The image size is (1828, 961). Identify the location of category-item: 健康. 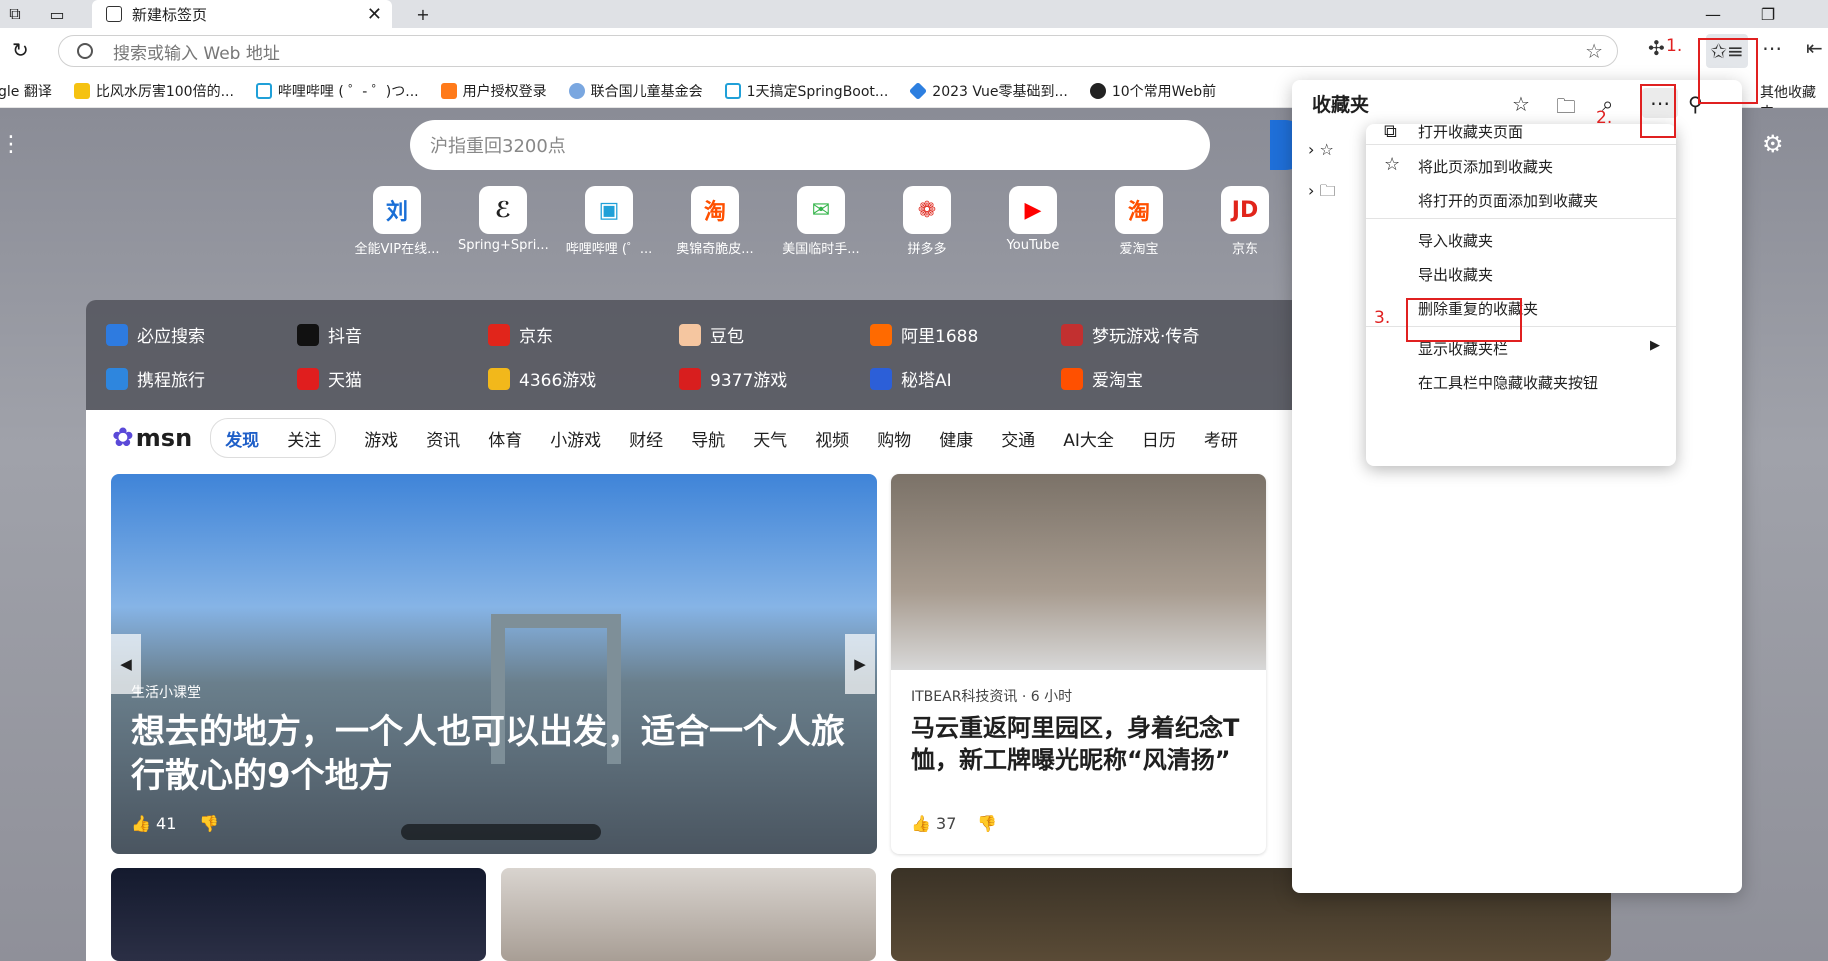
(956, 438).